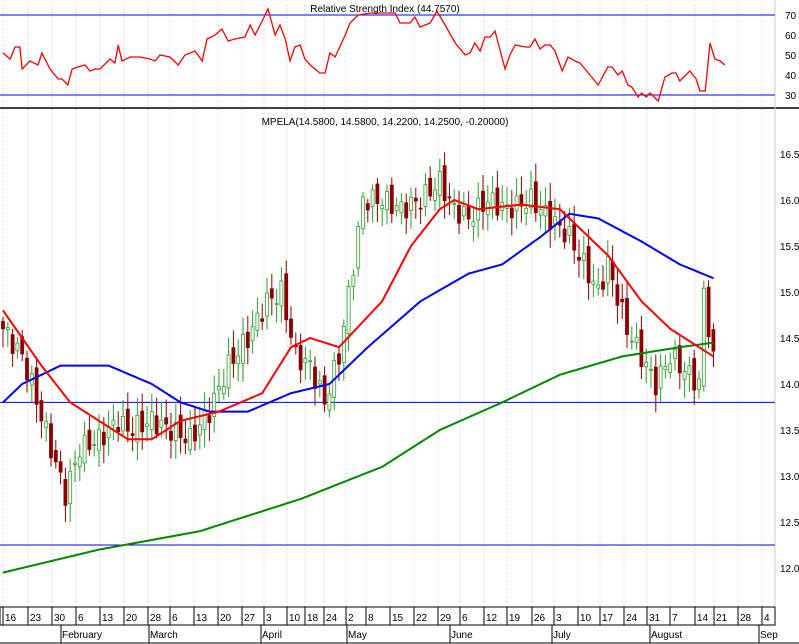  Describe the element at coordinates (632, 618) in the screenshot. I see `week-label: 24` at that location.